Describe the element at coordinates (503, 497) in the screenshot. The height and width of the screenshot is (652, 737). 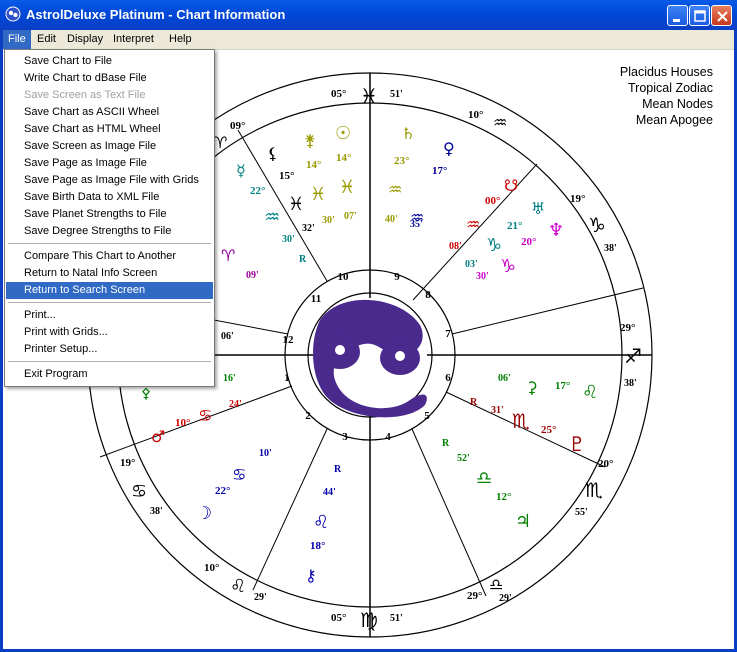
I see `planet-glyph-18: 12°` at that location.